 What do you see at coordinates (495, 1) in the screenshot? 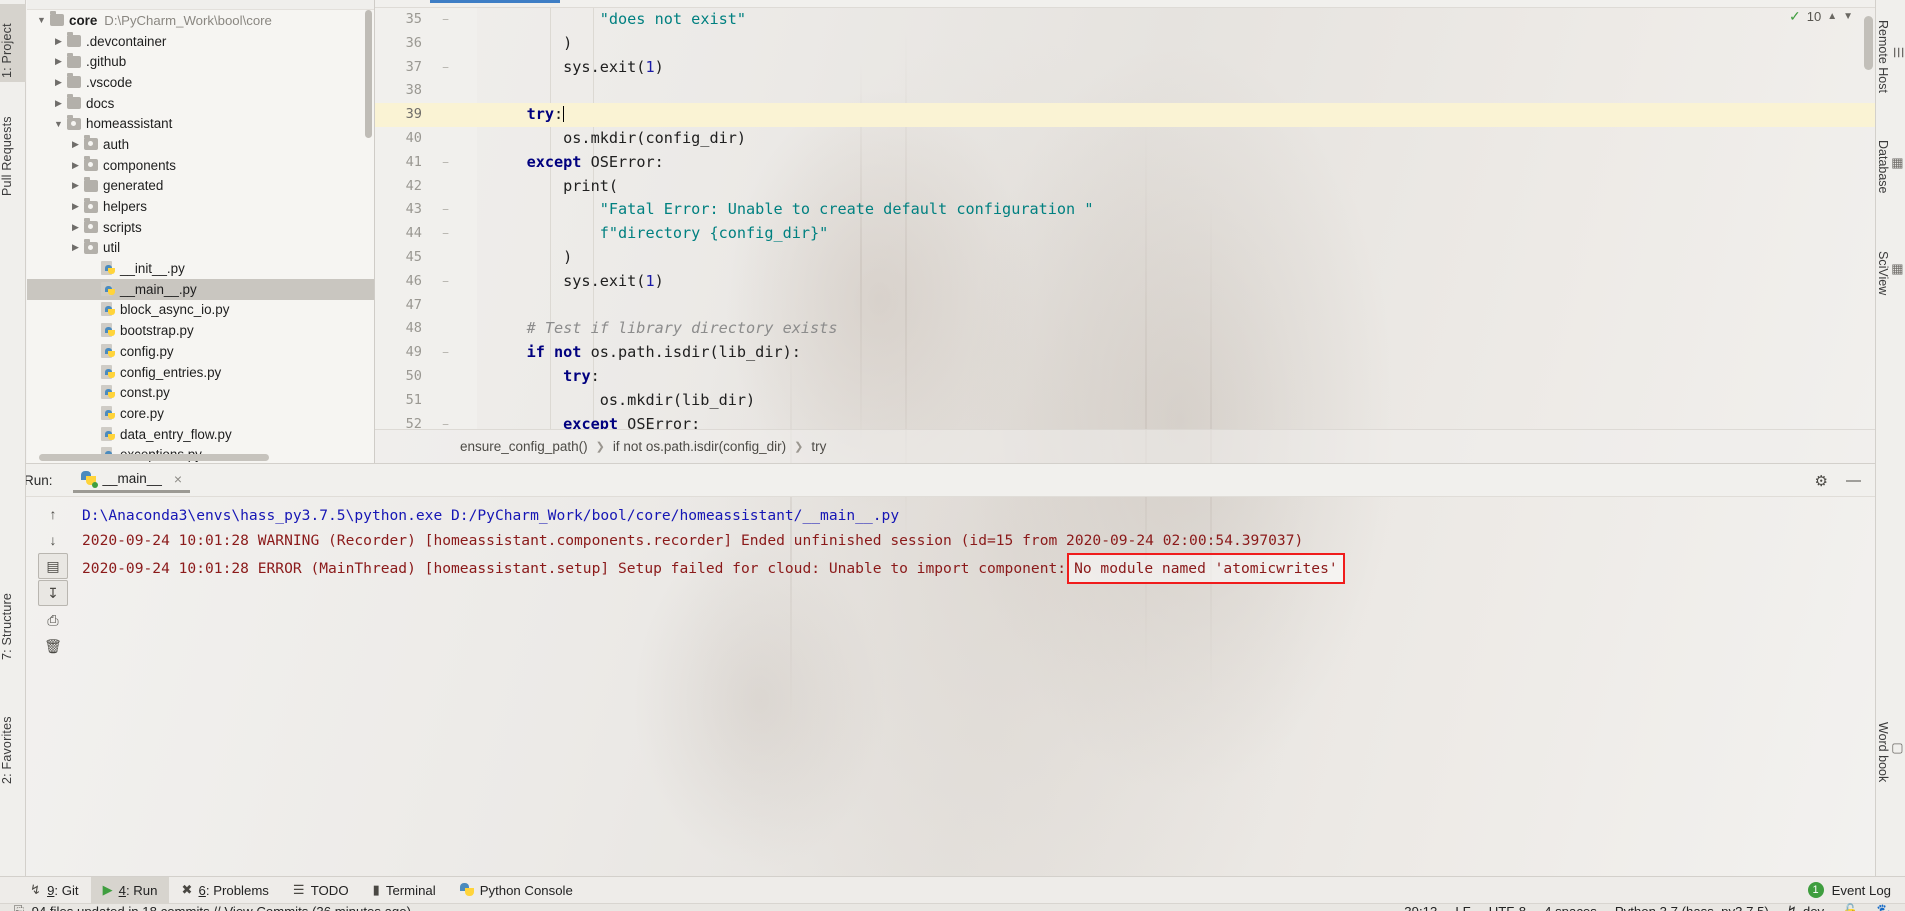
I see `editor-tab-main-py` at bounding box center [495, 1].